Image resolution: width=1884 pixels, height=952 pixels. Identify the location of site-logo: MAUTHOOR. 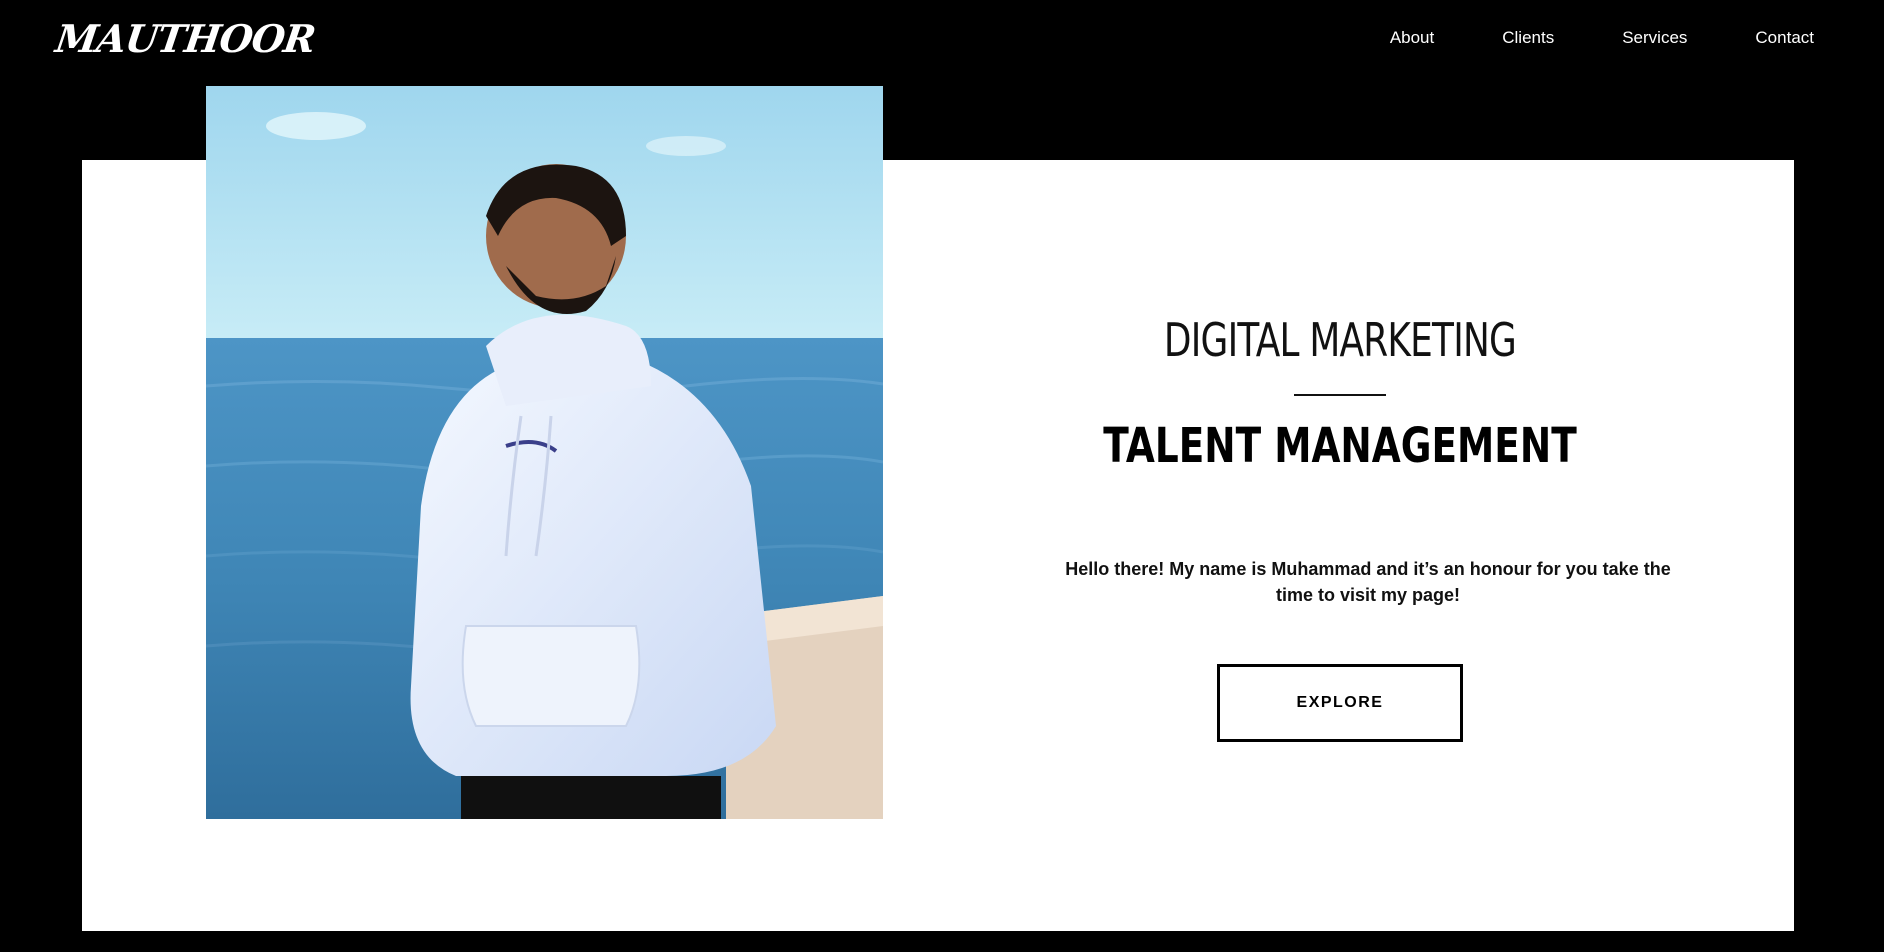
(185, 38).